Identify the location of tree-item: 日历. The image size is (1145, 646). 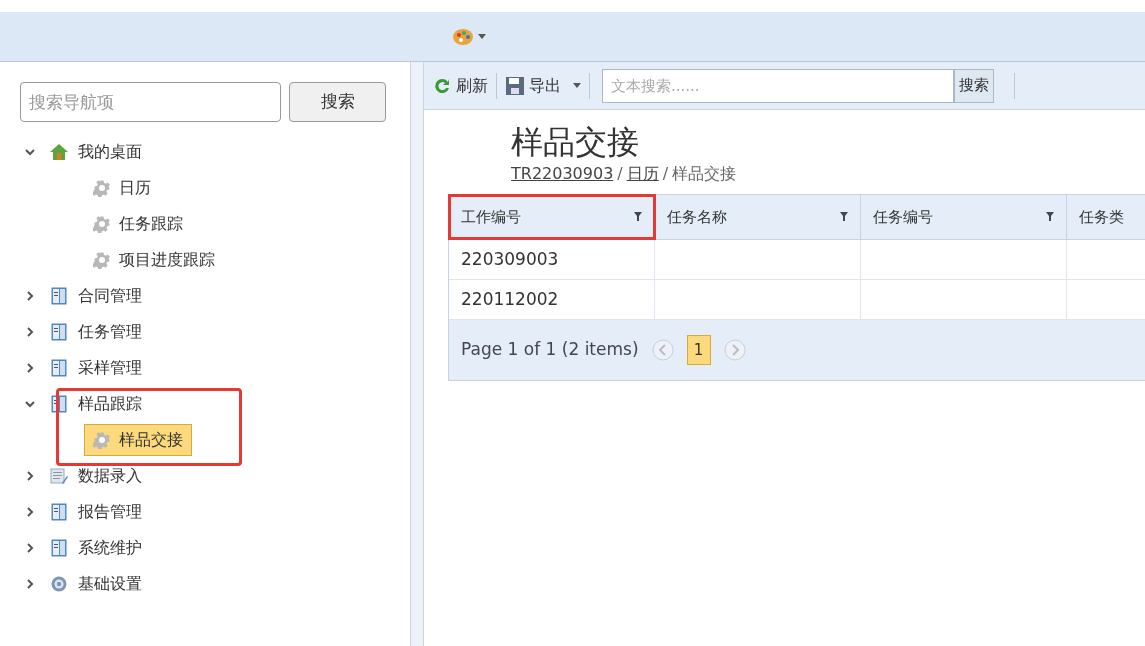
(122, 188).